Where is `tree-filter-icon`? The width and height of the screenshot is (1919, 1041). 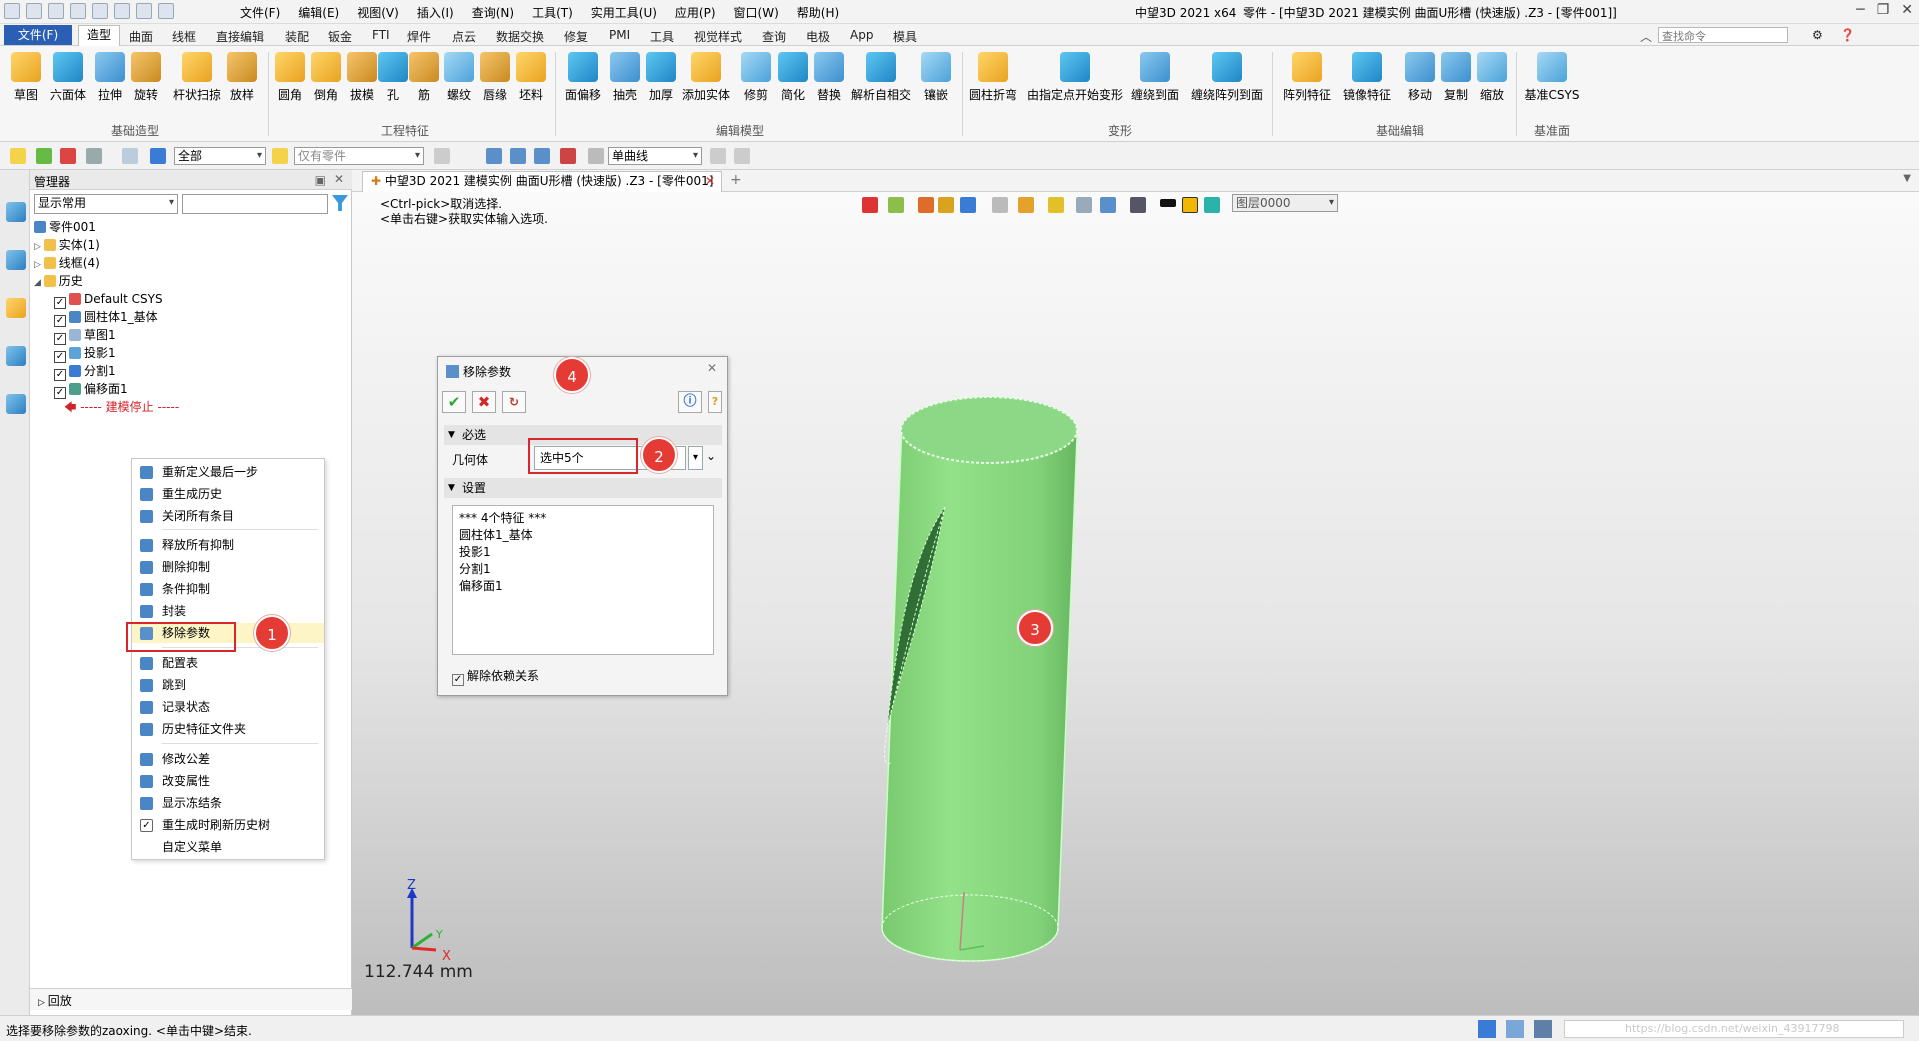 tree-filter-icon is located at coordinates (340, 203).